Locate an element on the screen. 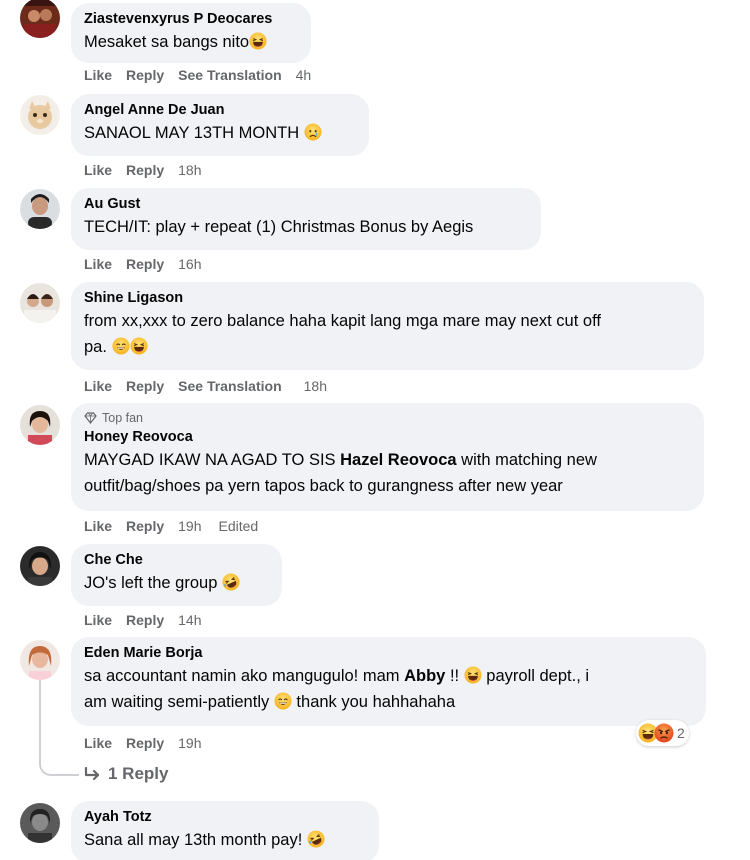 This screenshot has width=750, height=860. commenter-name: Honey Reovoca is located at coordinates (387, 437).